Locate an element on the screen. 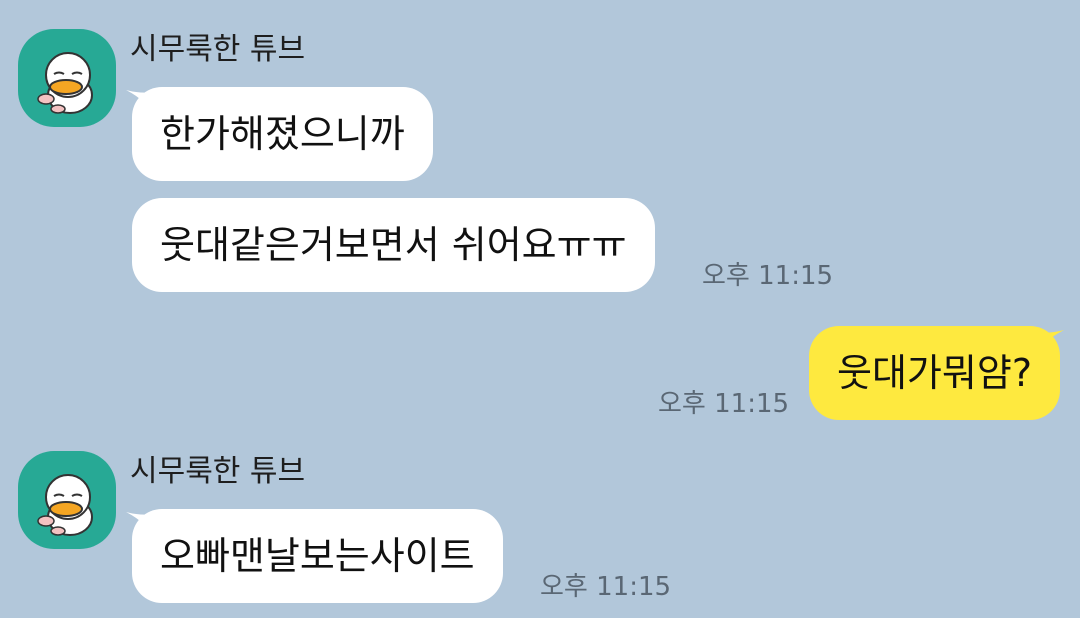  incoming-message-bubble: 오빠맨날보는사이트 is located at coordinates (317, 556).